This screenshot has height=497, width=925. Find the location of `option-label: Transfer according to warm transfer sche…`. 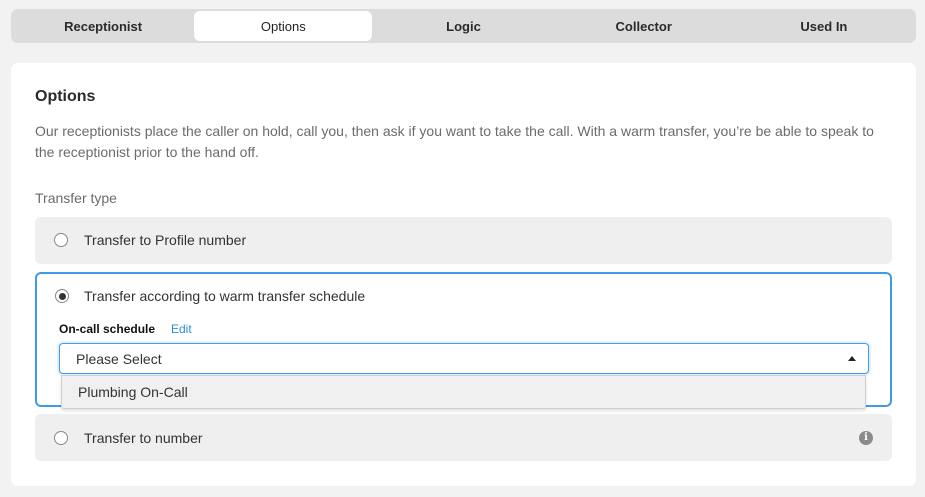

option-label: Transfer according to warm transfer sche… is located at coordinates (225, 296).